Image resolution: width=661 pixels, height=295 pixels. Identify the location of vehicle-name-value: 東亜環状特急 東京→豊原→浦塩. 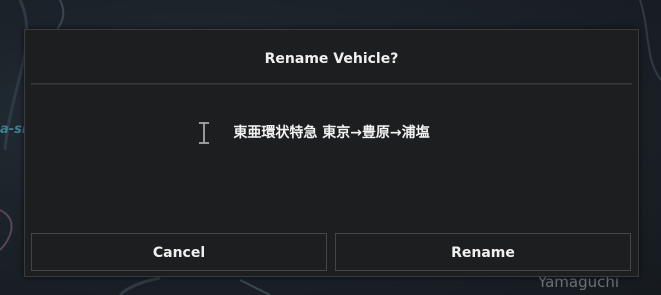
(331, 132).